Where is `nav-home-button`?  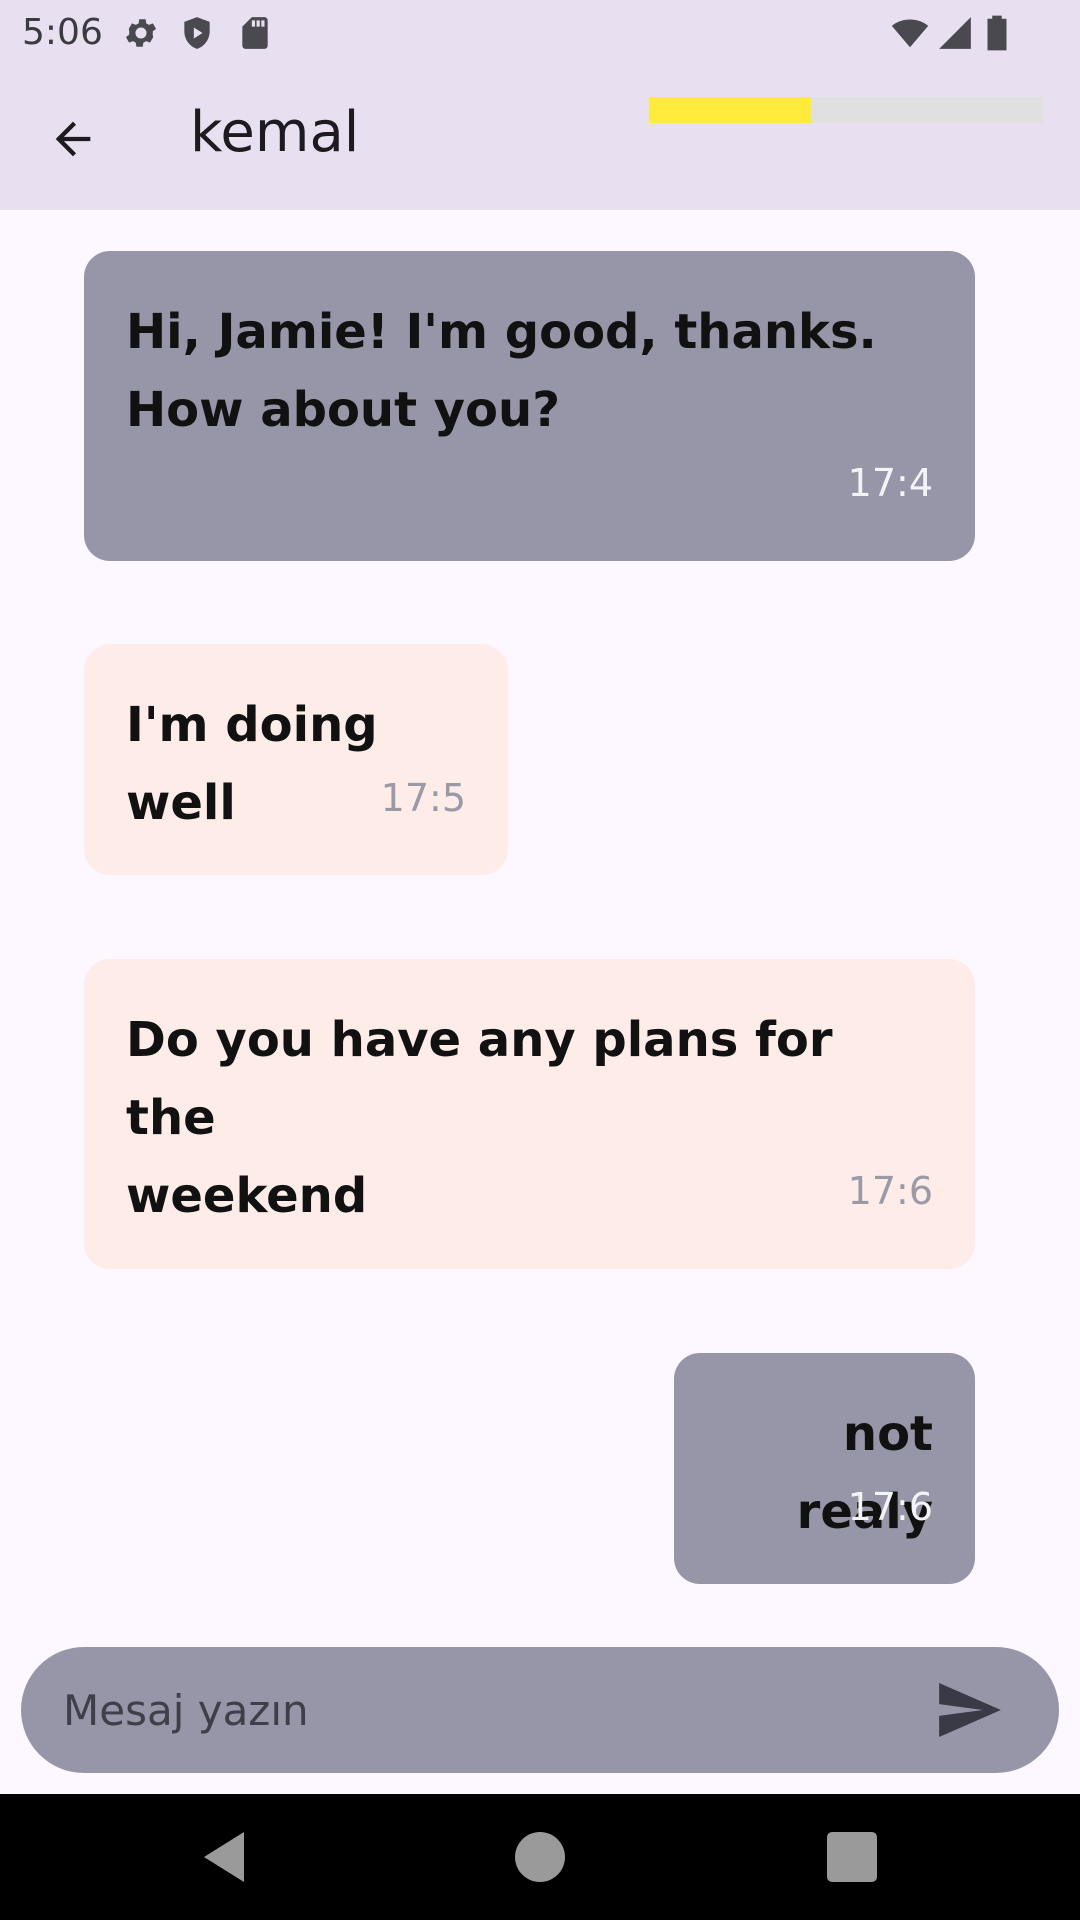 nav-home-button is located at coordinates (540, 1857).